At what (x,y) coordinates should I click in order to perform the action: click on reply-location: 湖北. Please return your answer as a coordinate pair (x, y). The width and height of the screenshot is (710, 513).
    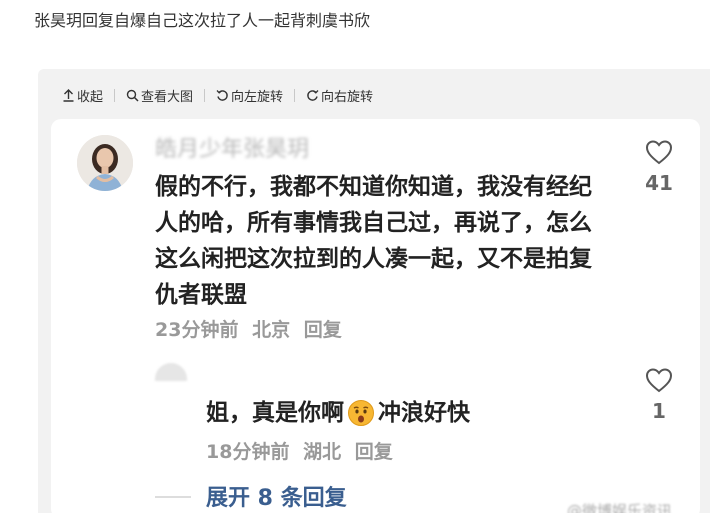
    Looking at the image, I should click on (322, 452).